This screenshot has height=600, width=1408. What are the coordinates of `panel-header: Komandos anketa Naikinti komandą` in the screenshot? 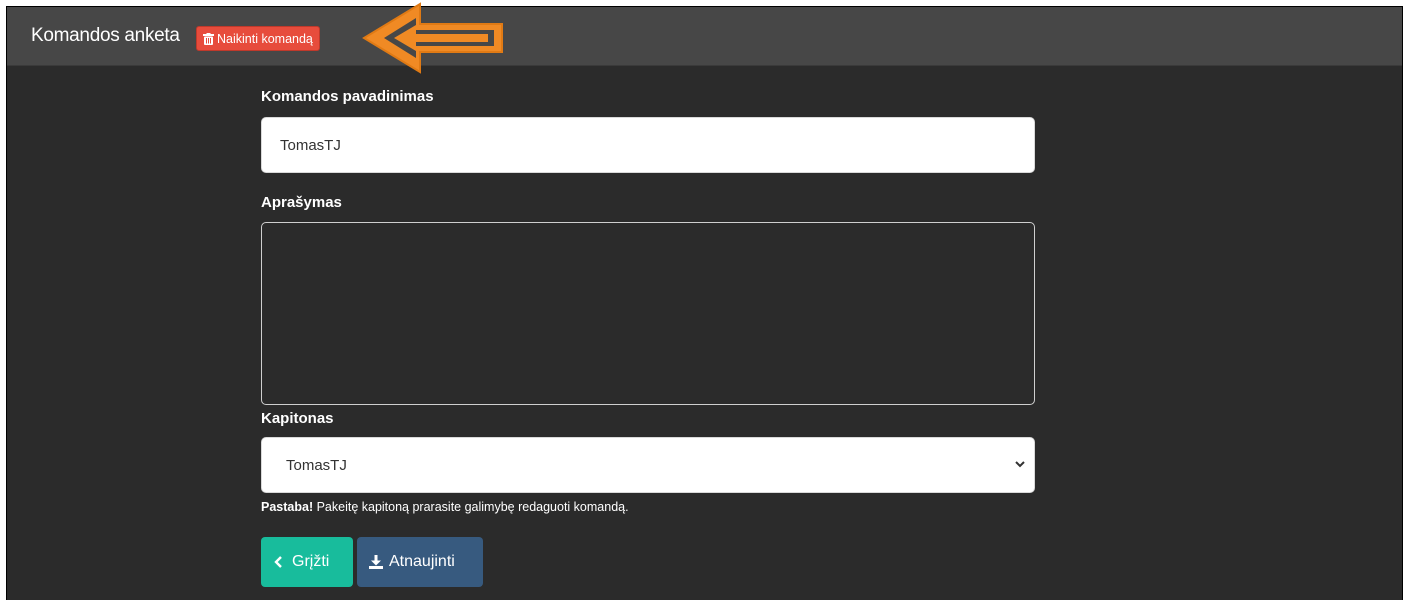 It's located at (704, 36).